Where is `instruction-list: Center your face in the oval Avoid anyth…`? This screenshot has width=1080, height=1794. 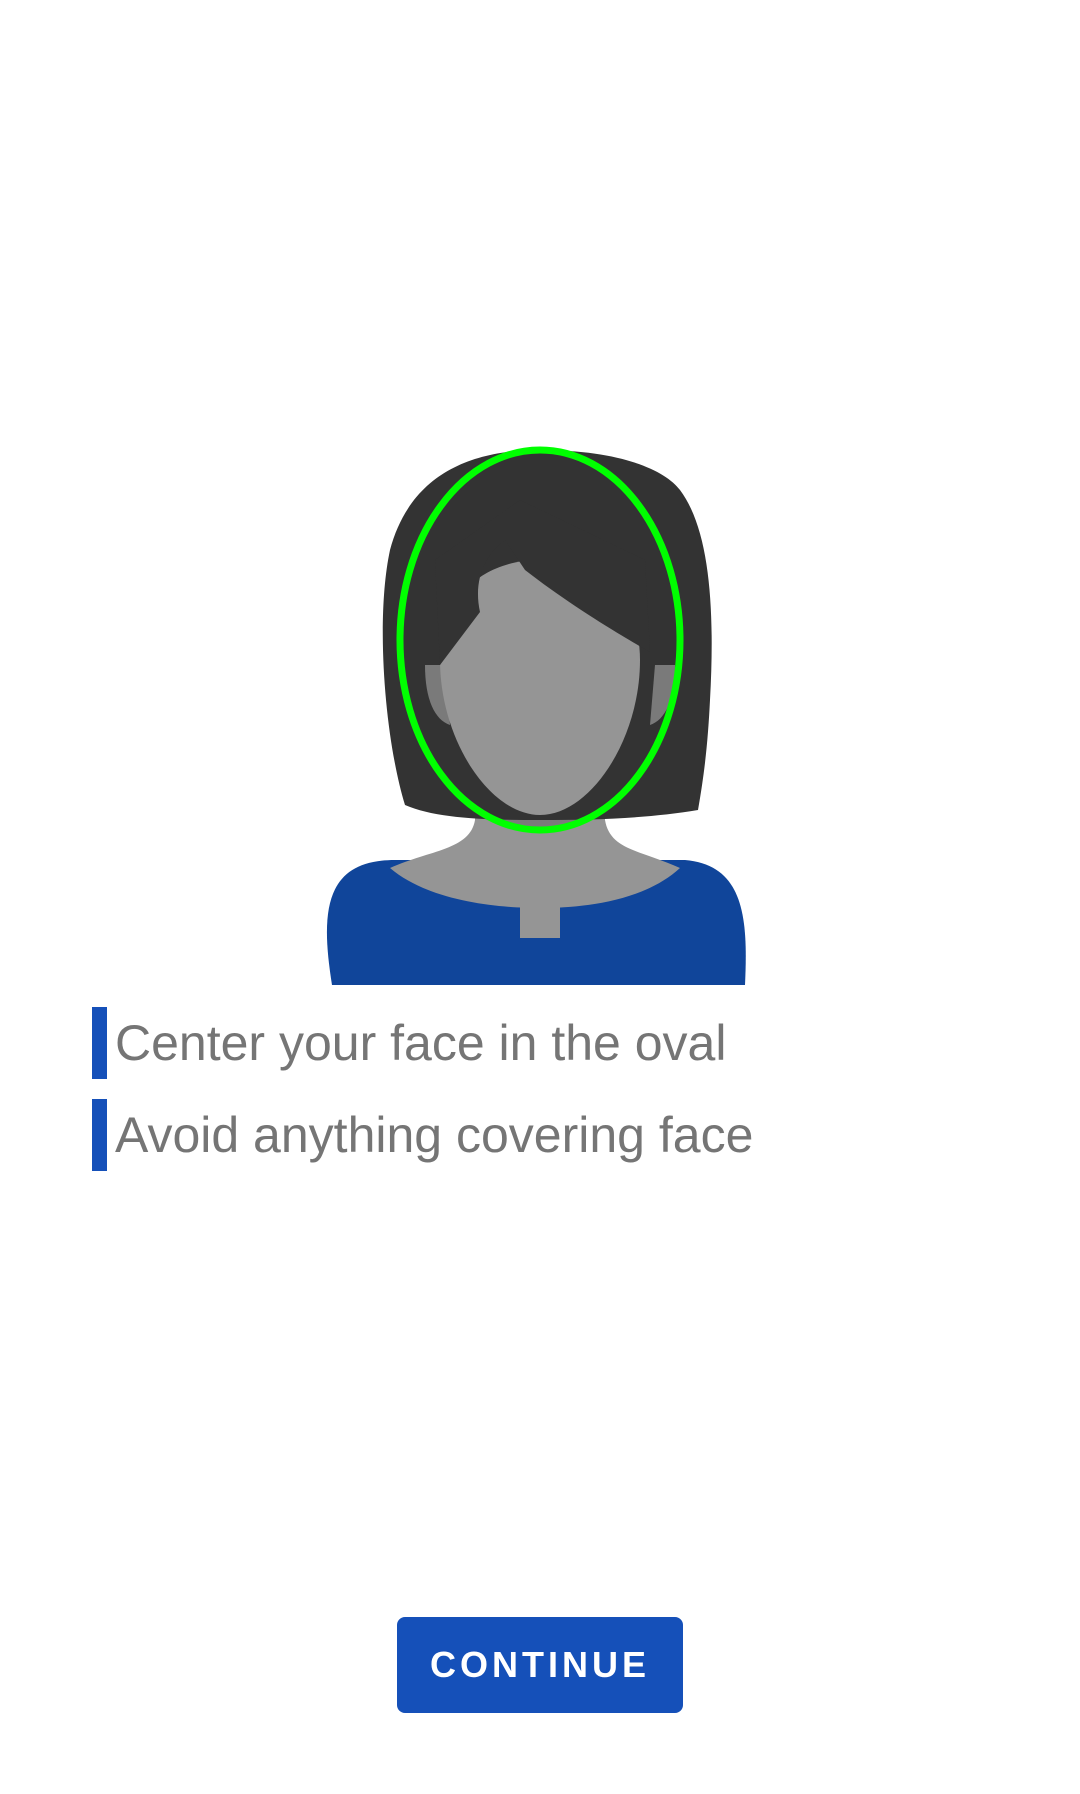 instruction-list: Center your face in the oval Avoid anyth… is located at coordinates (542, 1099).